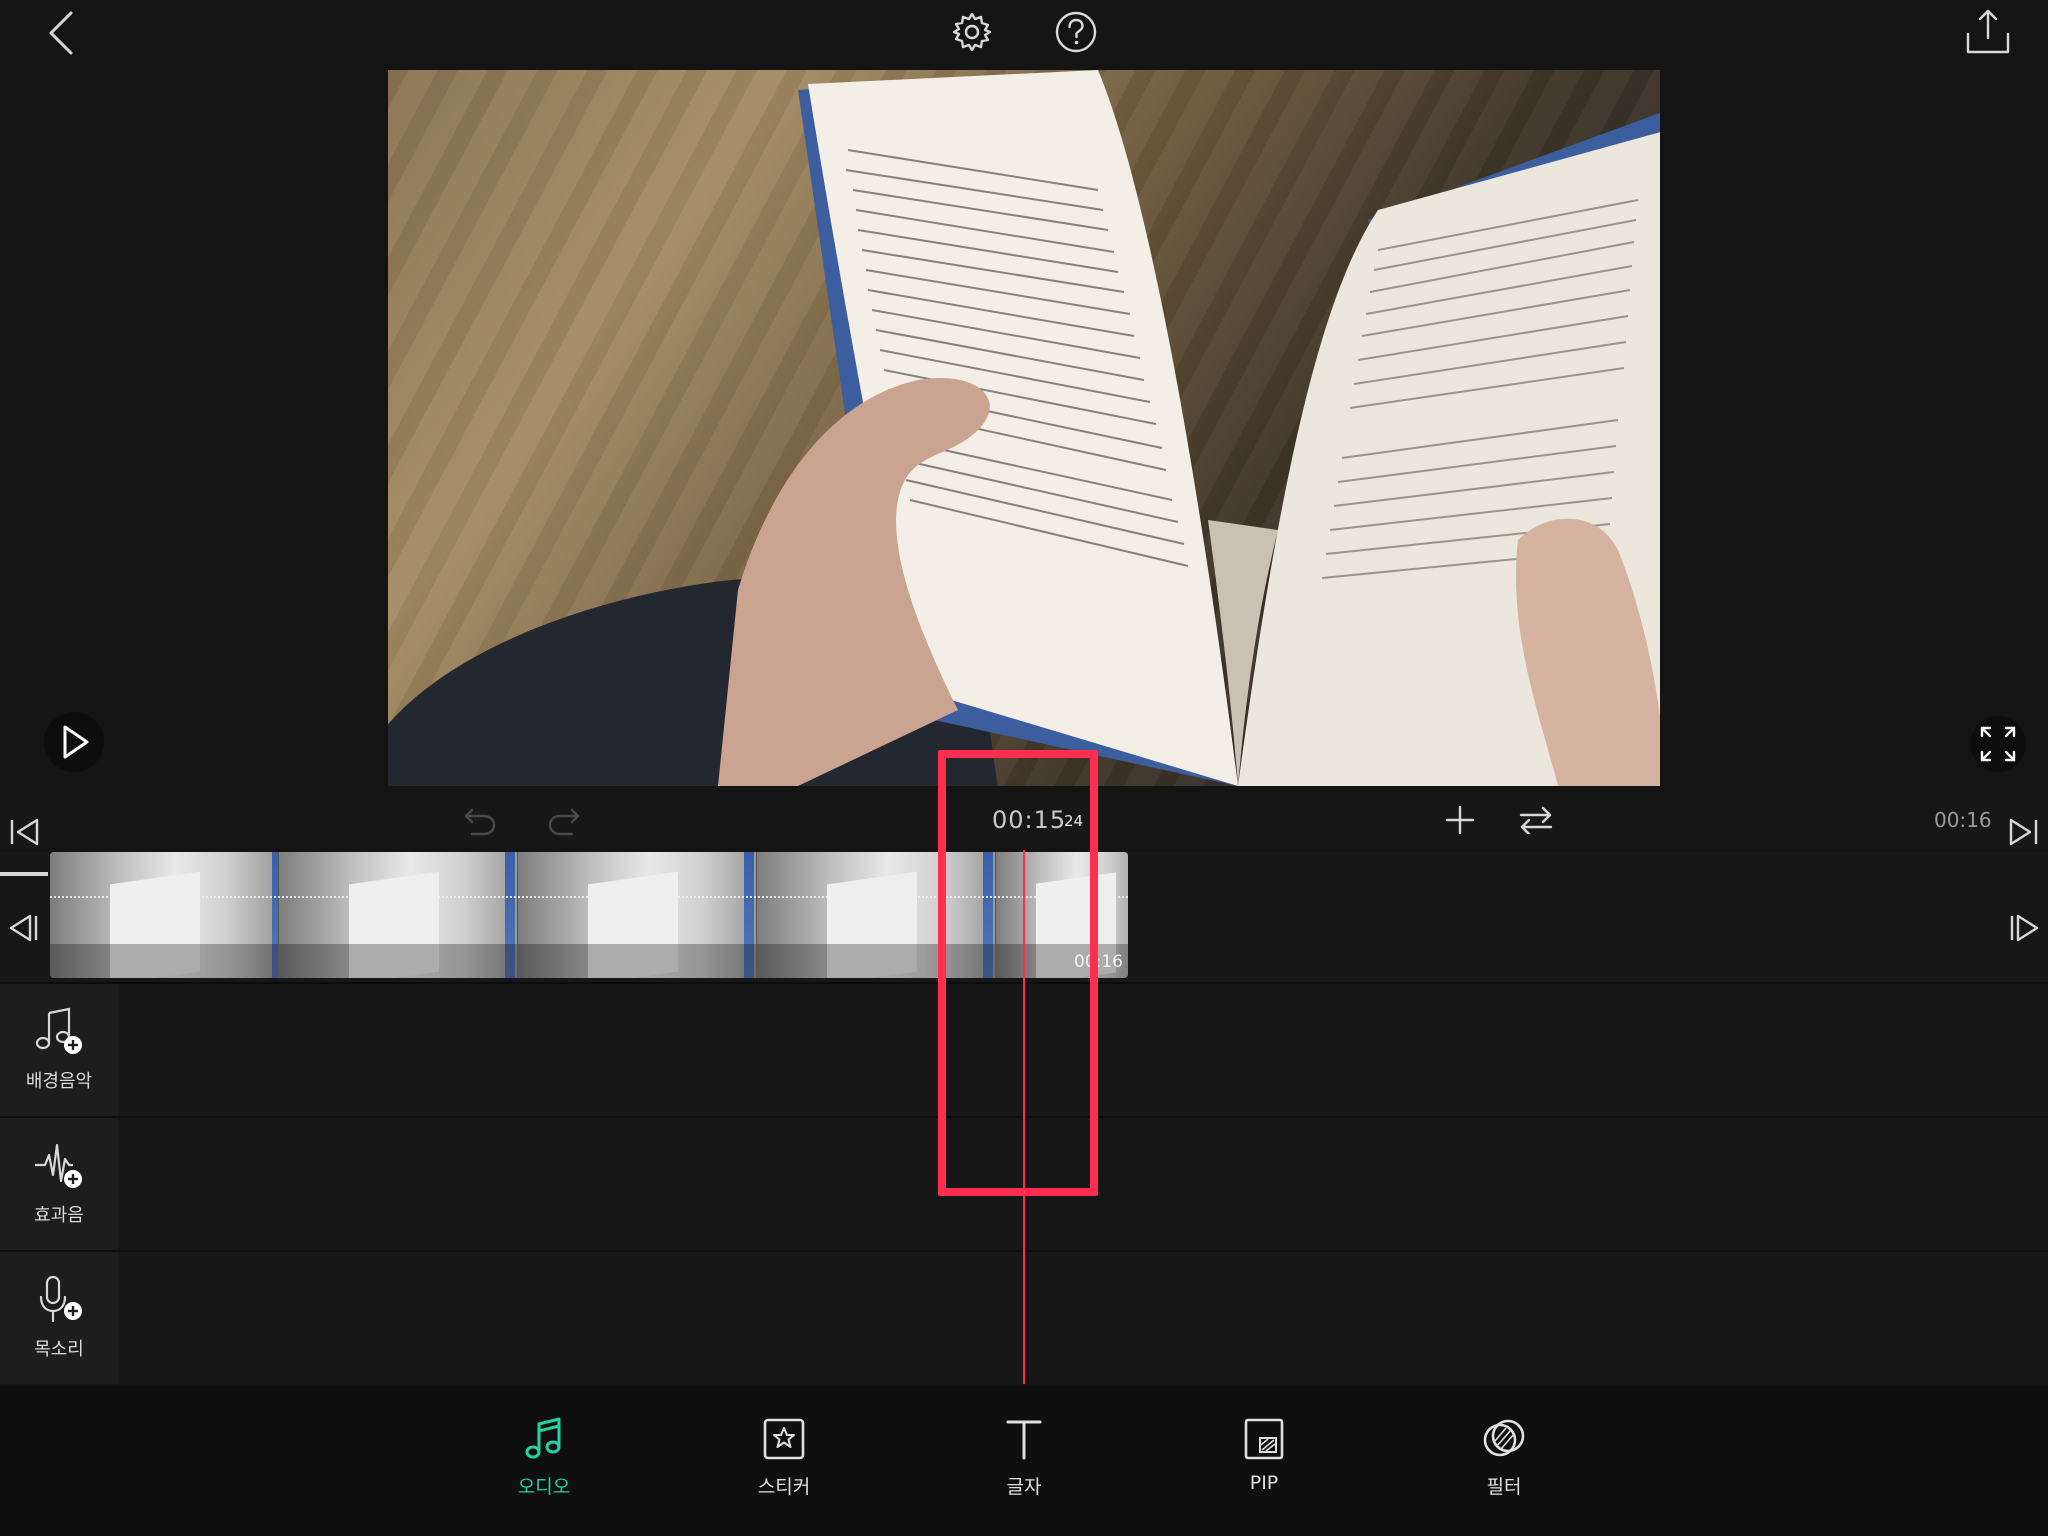 This screenshot has height=1536, width=2048. I want to click on skip-to-start-button, so click(24, 832).